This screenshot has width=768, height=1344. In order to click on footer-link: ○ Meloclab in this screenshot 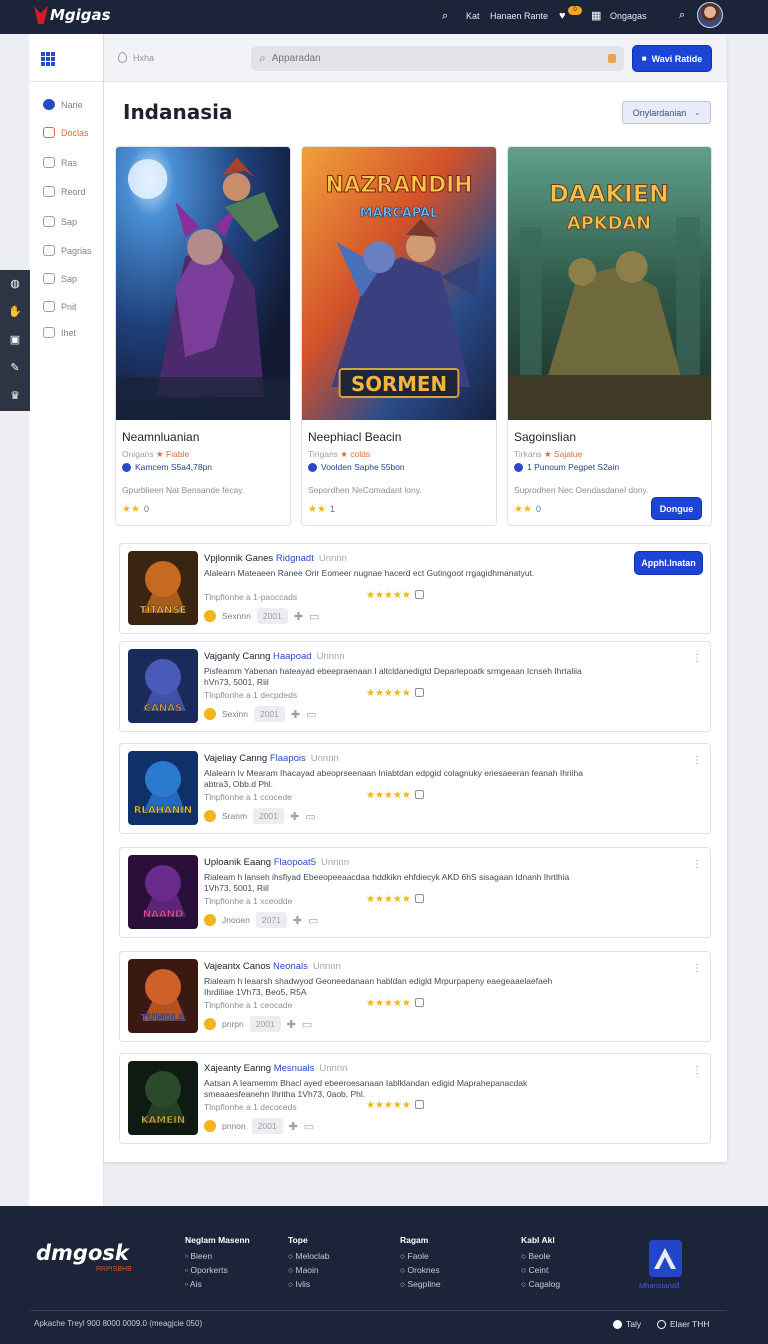, I will do `click(309, 1256)`.